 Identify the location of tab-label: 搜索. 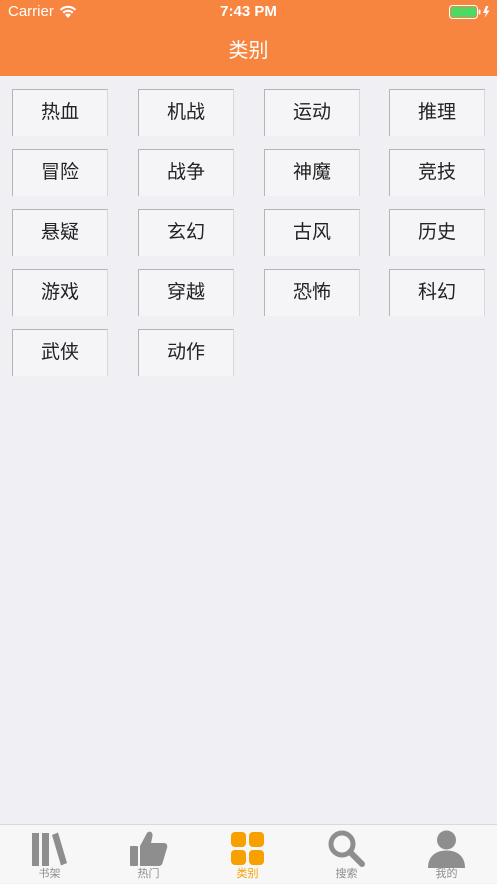
(346, 873).